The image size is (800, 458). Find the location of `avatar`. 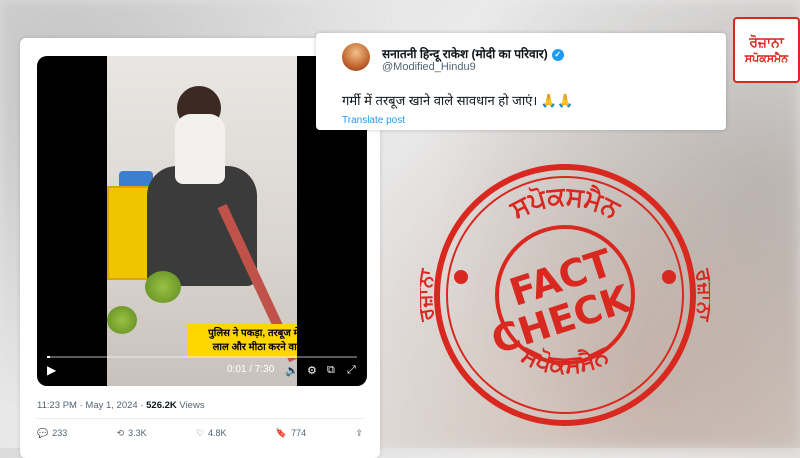

avatar is located at coordinates (356, 57).